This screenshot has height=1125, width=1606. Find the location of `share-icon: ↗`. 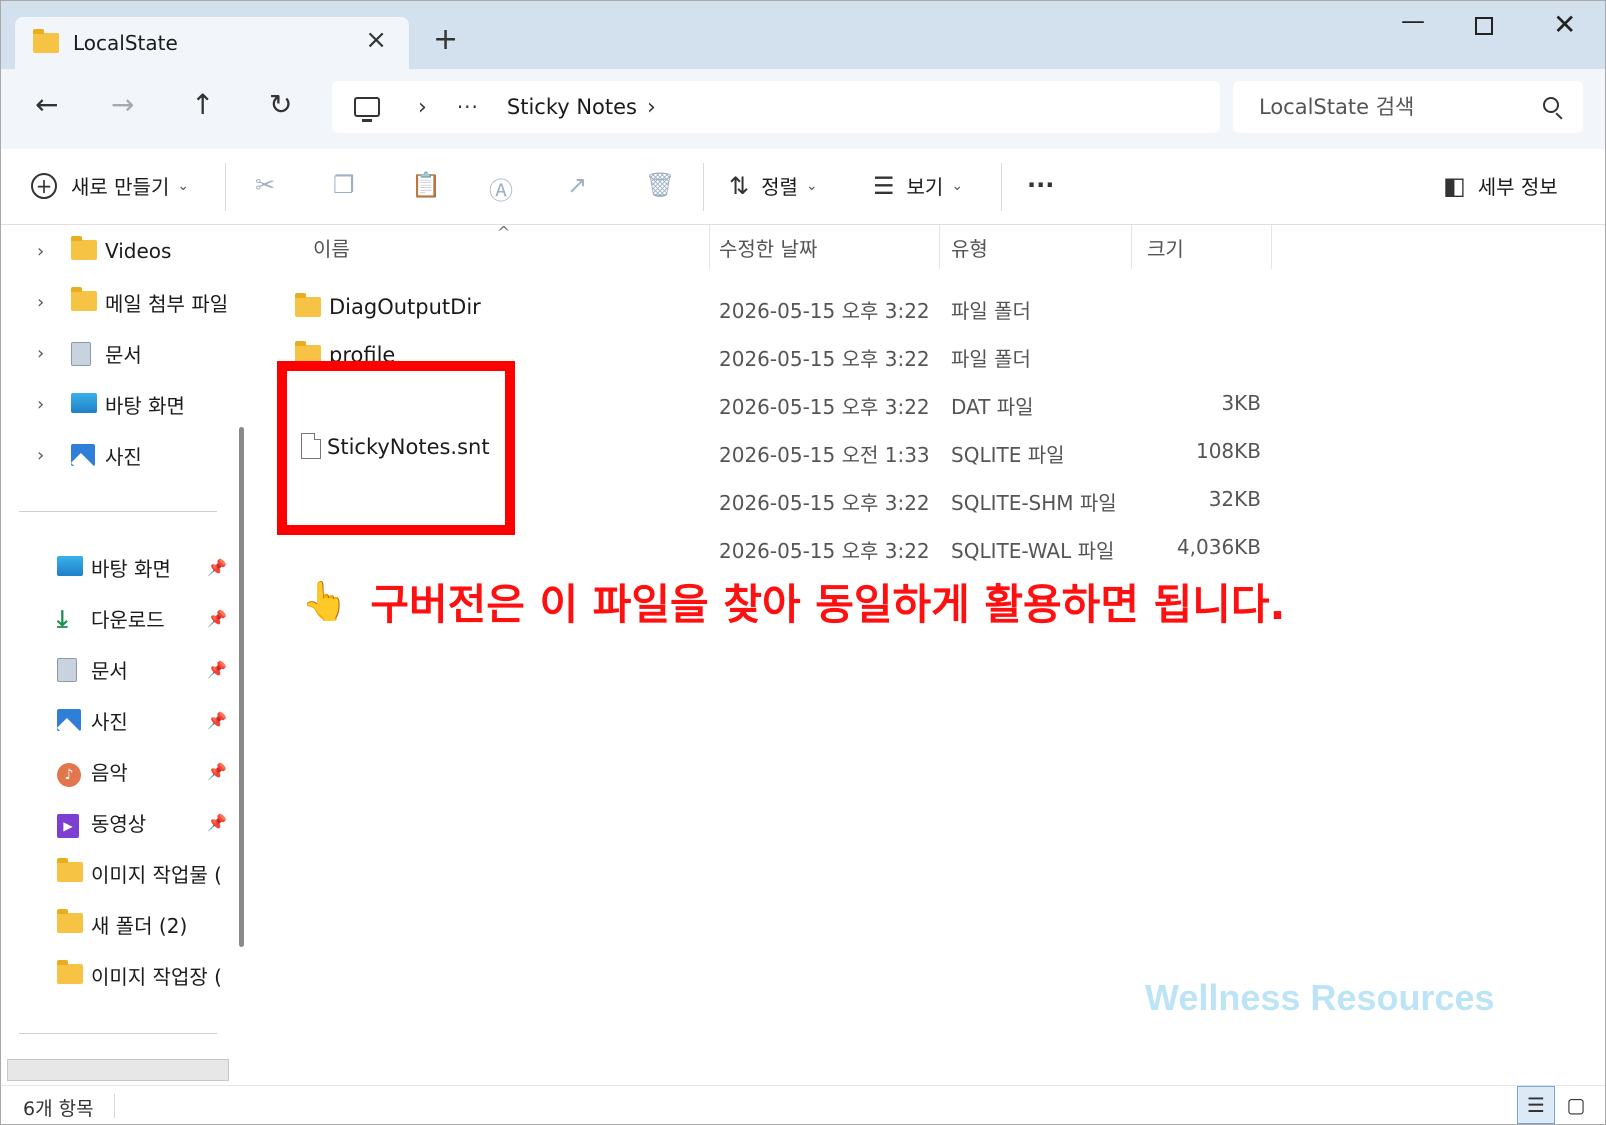

share-icon: ↗ is located at coordinates (577, 185).